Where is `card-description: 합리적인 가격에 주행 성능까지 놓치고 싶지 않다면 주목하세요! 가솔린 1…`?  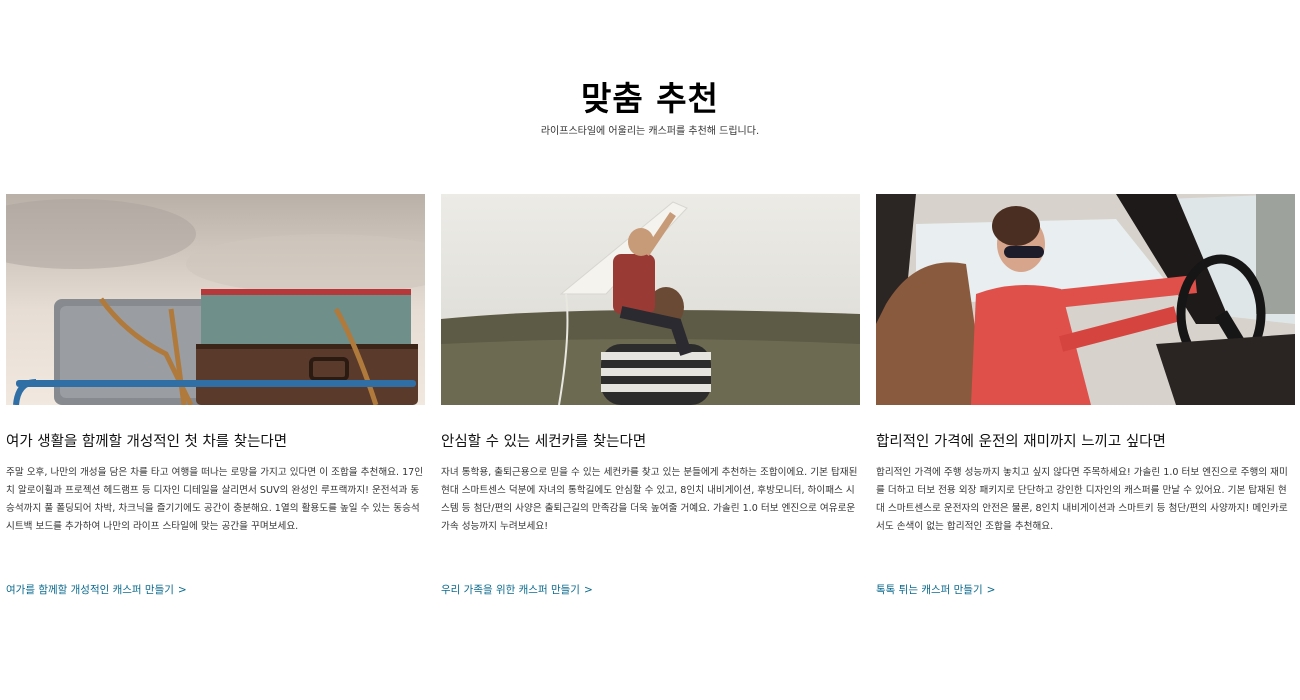
card-description: 합리적인 가격에 주행 성능까지 놓치고 싶지 않다면 주목하세요! 가솔린 1… is located at coordinates (1082, 499).